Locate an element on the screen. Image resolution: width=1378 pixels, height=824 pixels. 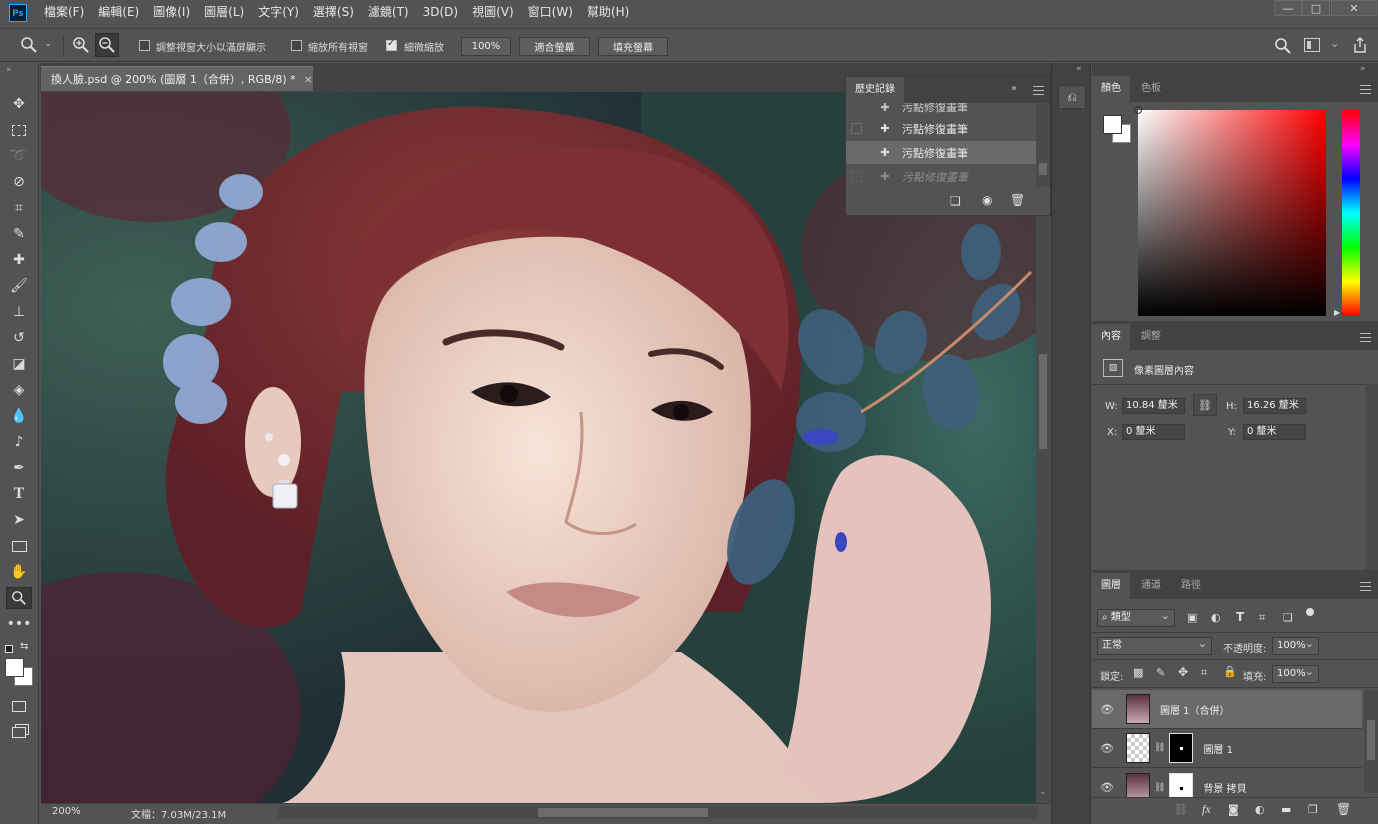
layer-mask-thumbnail is located at coordinates (1181, 748).